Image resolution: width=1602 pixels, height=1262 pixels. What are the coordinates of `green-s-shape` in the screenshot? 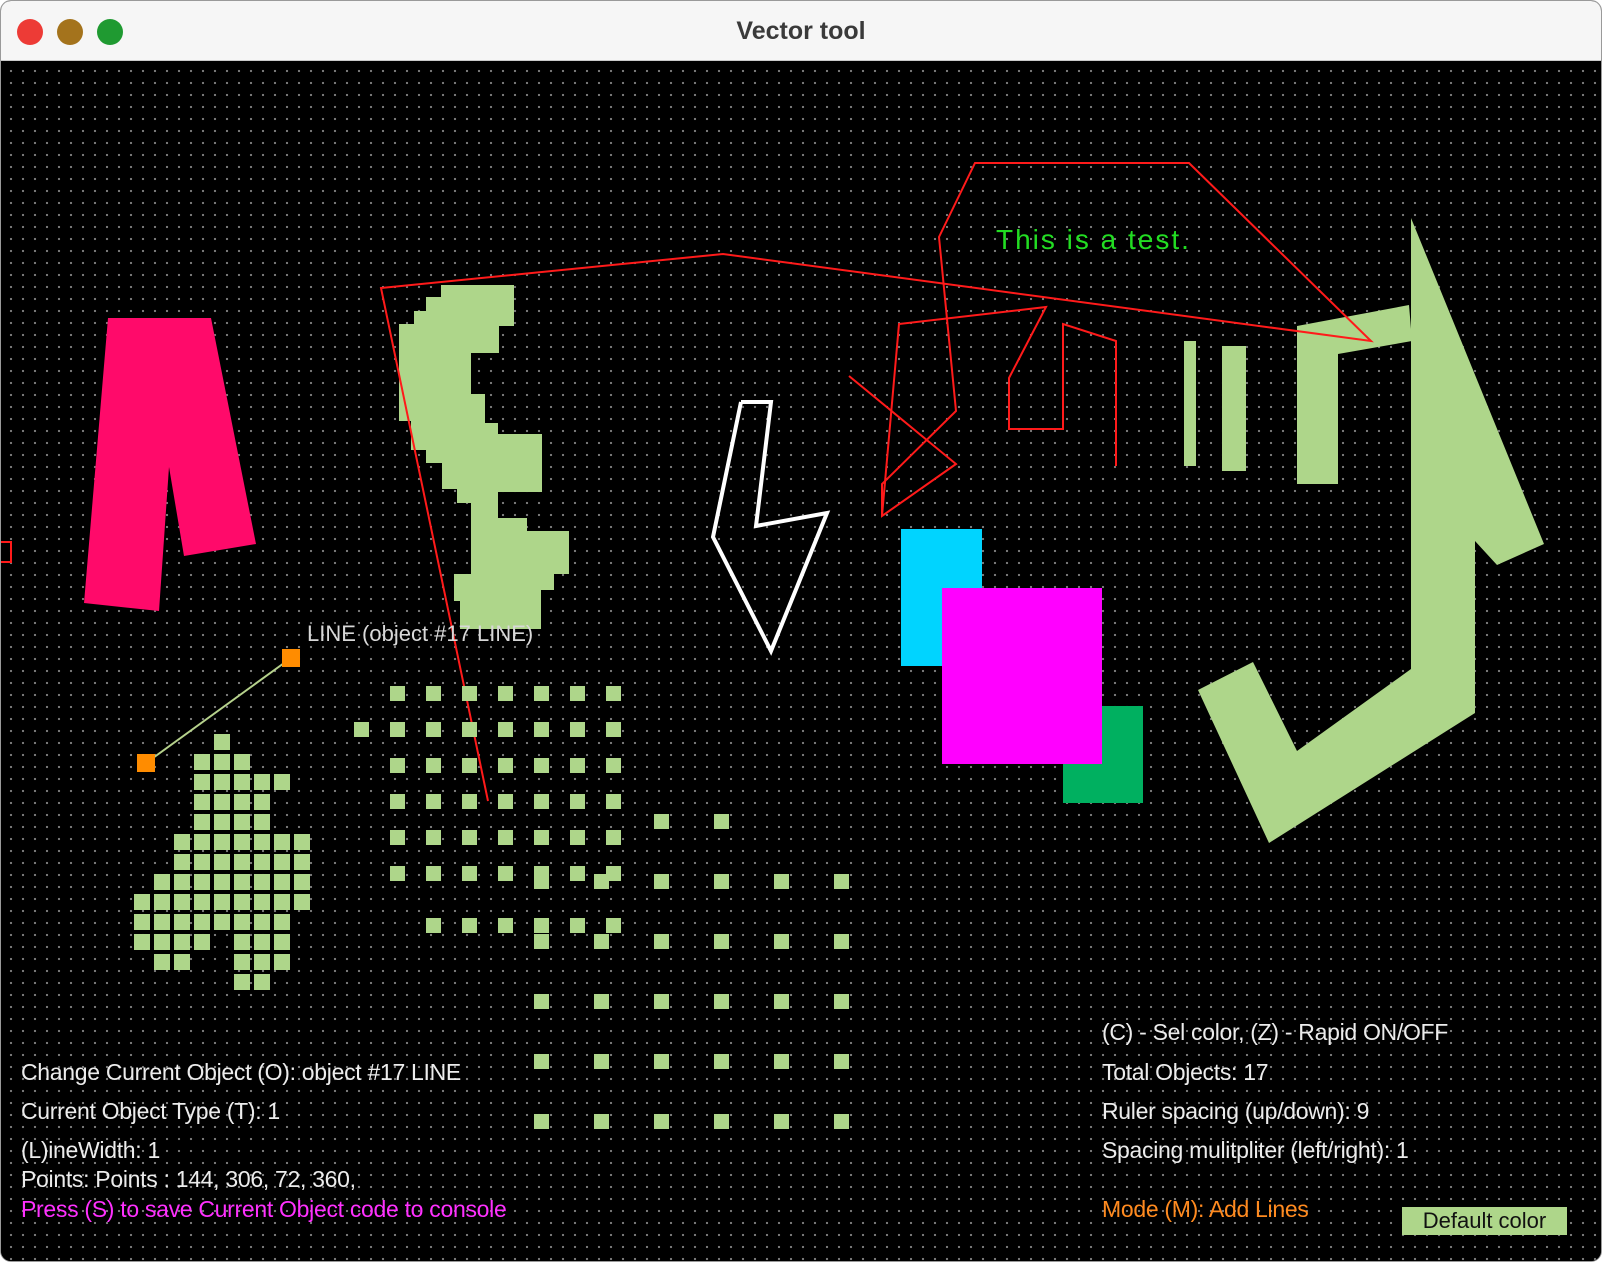 It's located at (484, 457).